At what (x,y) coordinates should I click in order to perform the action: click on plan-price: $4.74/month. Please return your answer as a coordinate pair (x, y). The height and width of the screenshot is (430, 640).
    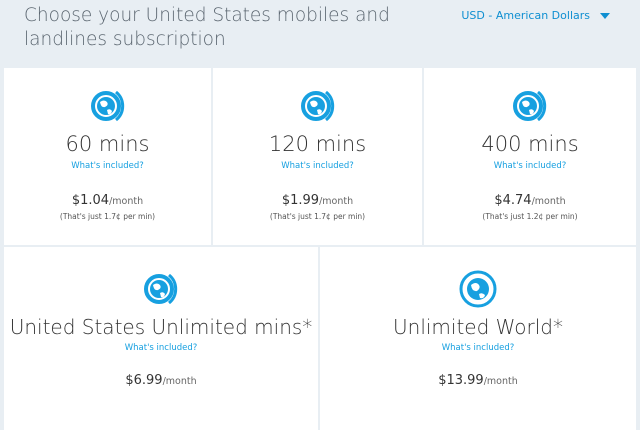
    Looking at the image, I should click on (530, 200).